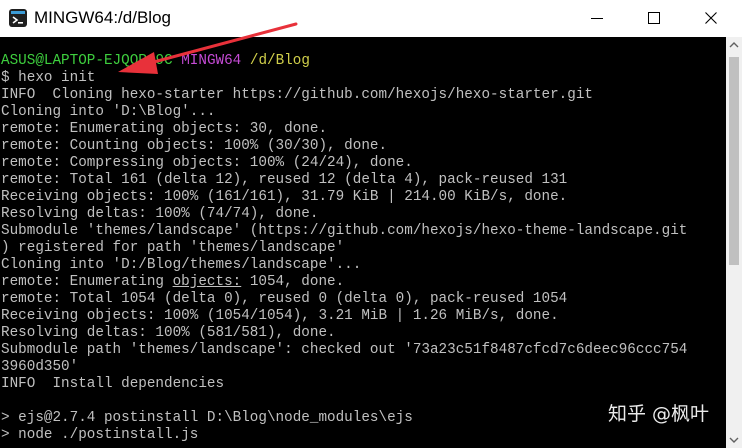 Image resolution: width=742 pixels, height=448 pixels. I want to click on output-line: Resolving deltas: 100% (581/581), done., so click(168, 333).